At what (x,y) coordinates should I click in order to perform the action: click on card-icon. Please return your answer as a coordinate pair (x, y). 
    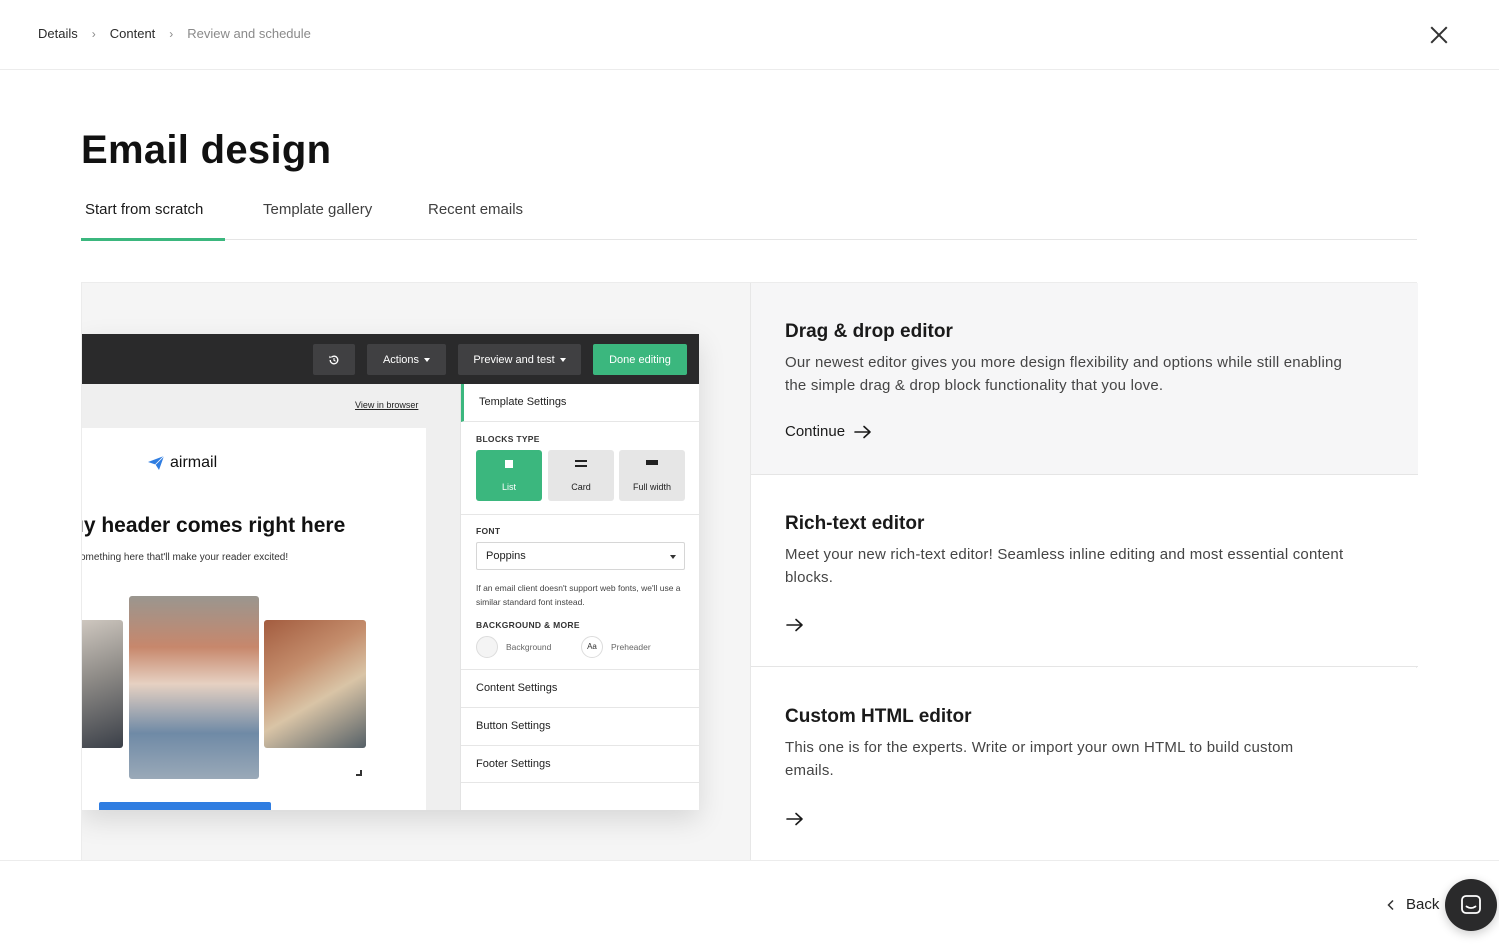
    Looking at the image, I should click on (581, 463).